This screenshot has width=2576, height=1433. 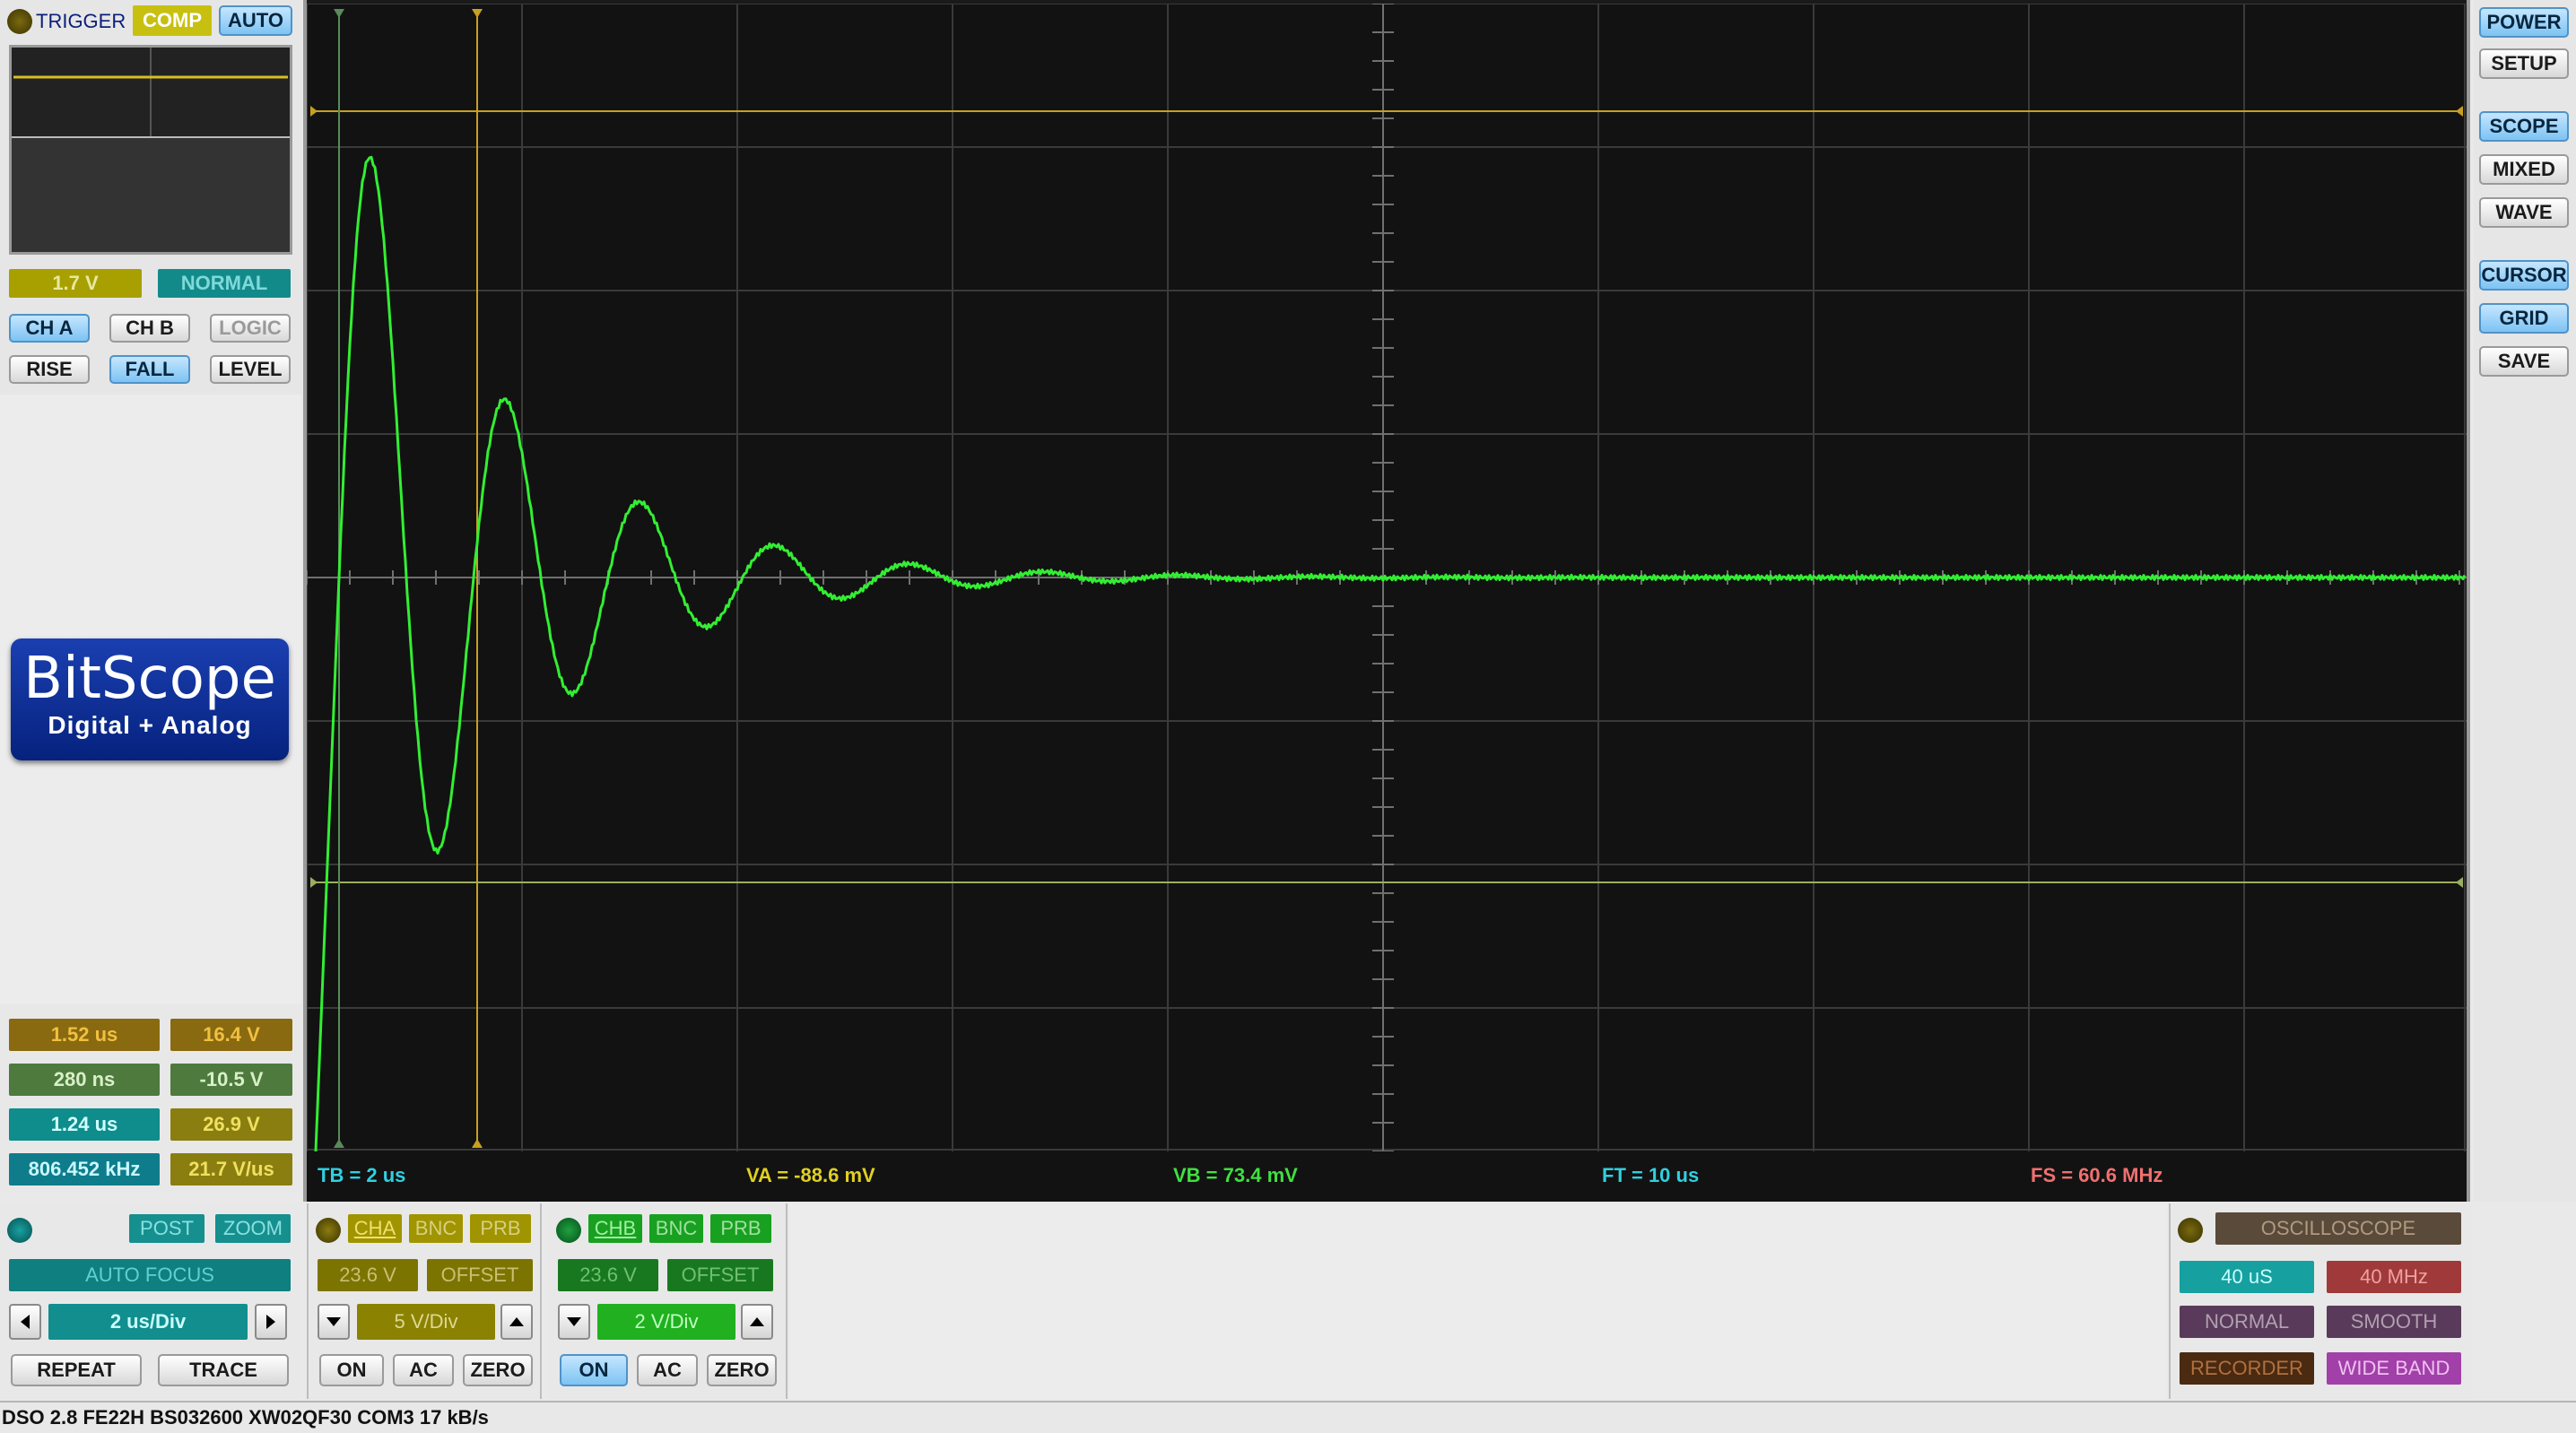 I want to click on meas-3-left: 1.24 us, so click(x=84, y=1124).